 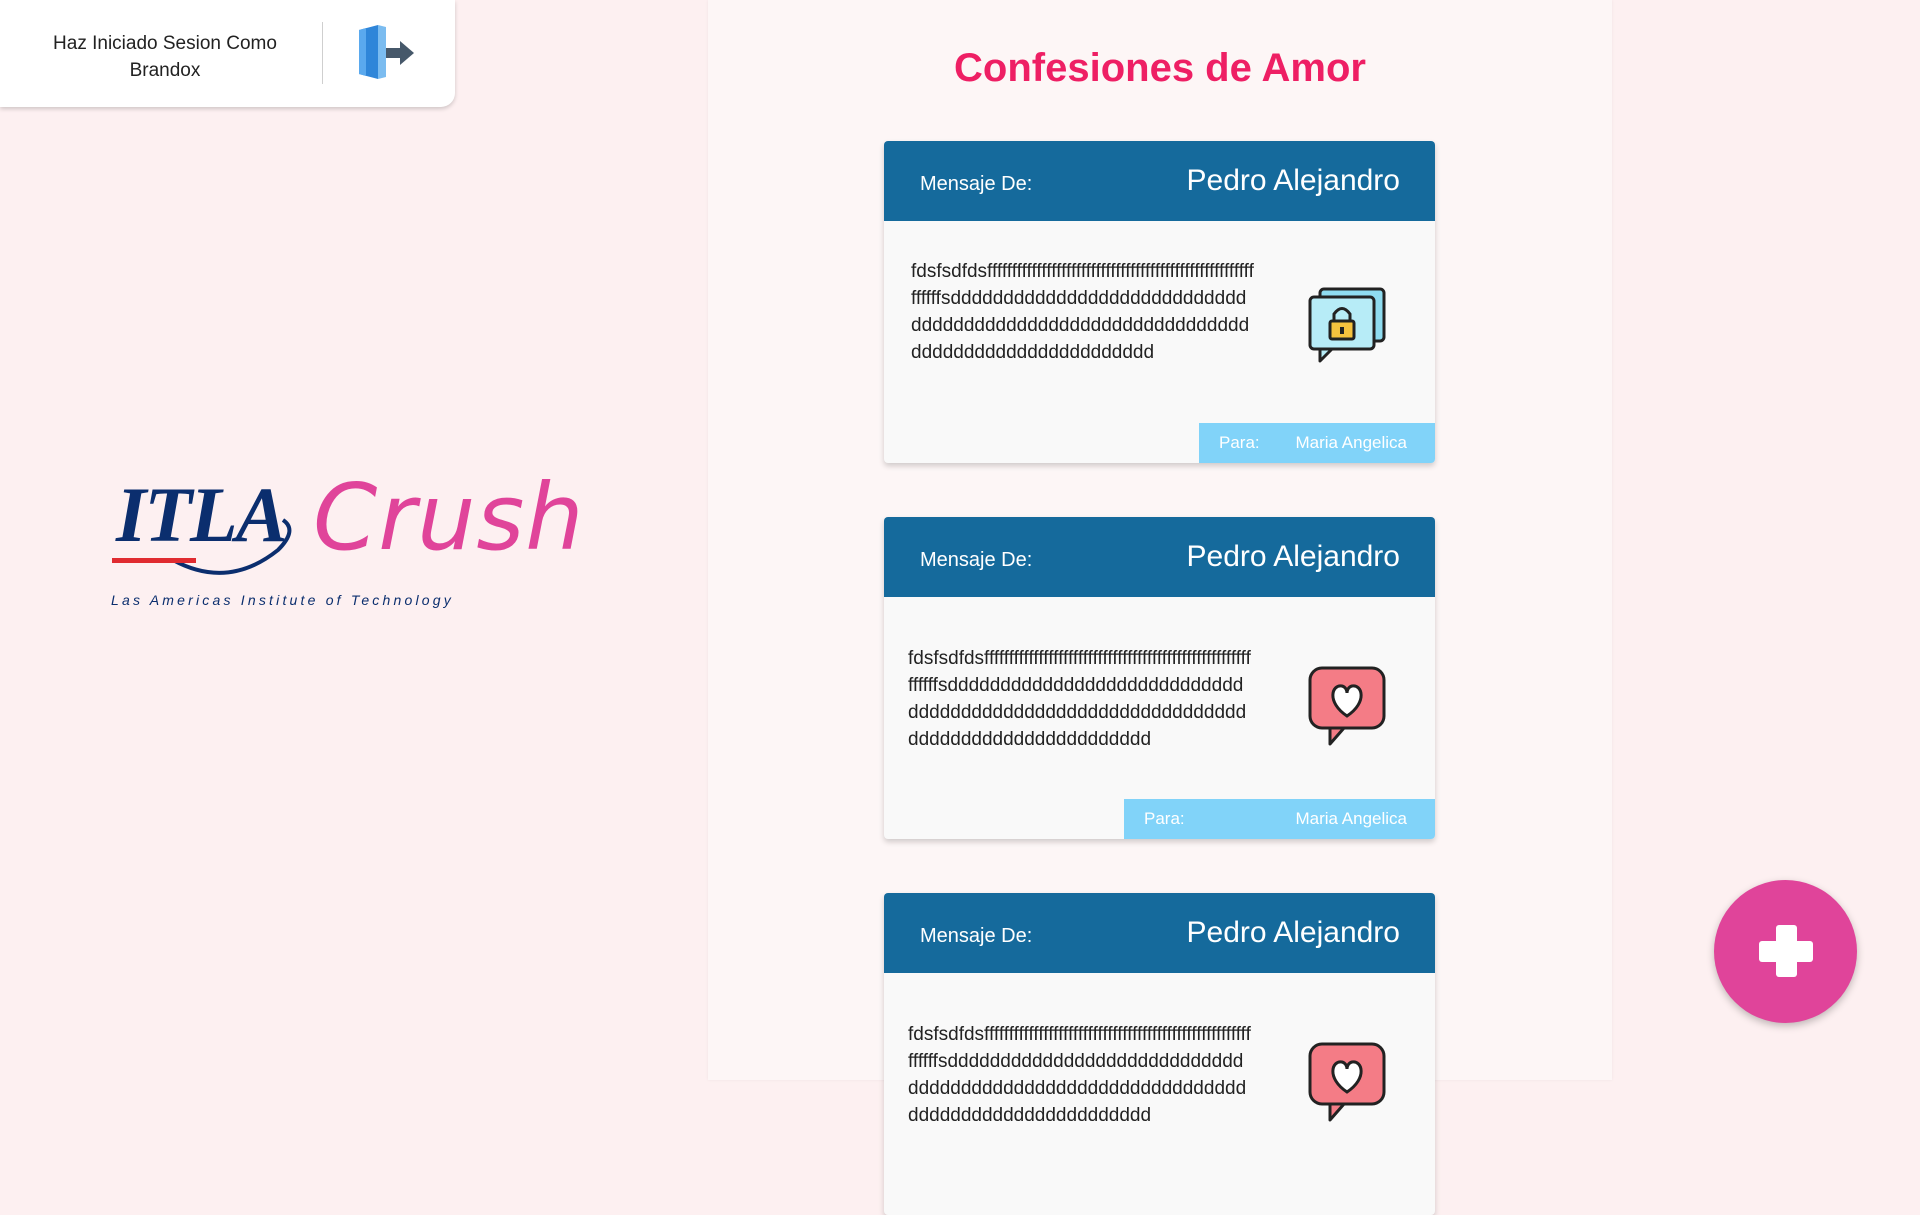 I want to click on add-confession-button, so click(x=1785, y=951).